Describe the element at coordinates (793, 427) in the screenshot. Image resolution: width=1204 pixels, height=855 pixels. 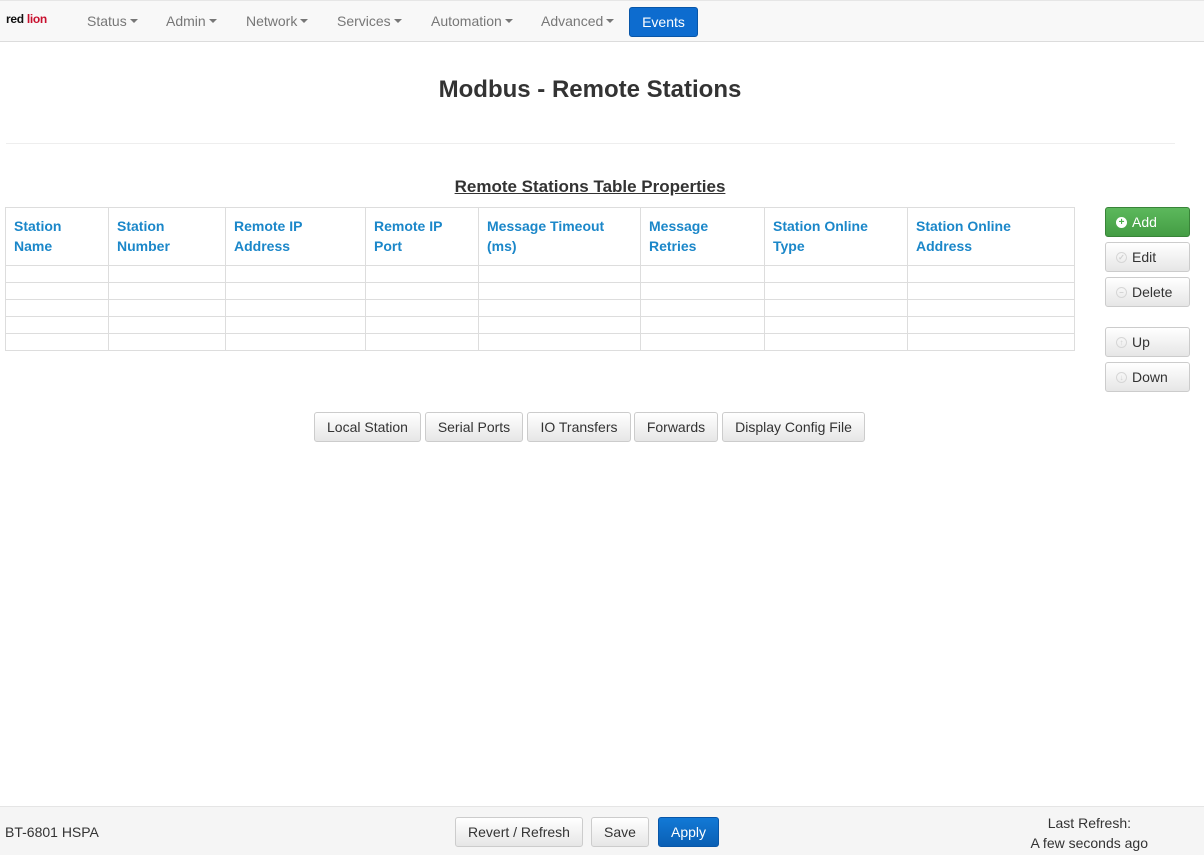
I see `display-config-file-button: Display Config File` at that location.